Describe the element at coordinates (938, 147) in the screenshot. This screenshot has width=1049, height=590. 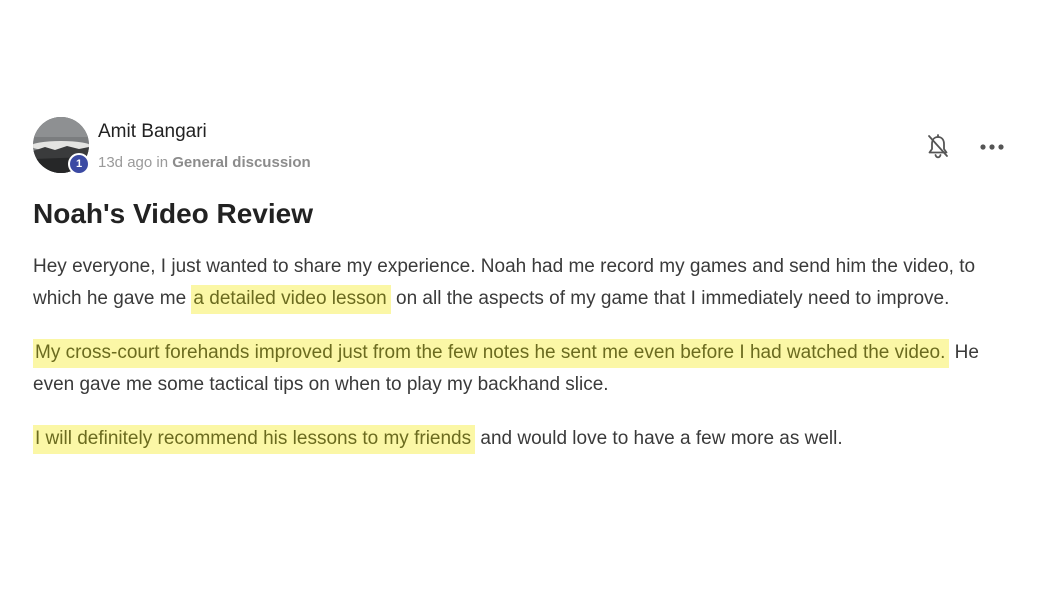
I see `bell-off-icon` at that location.